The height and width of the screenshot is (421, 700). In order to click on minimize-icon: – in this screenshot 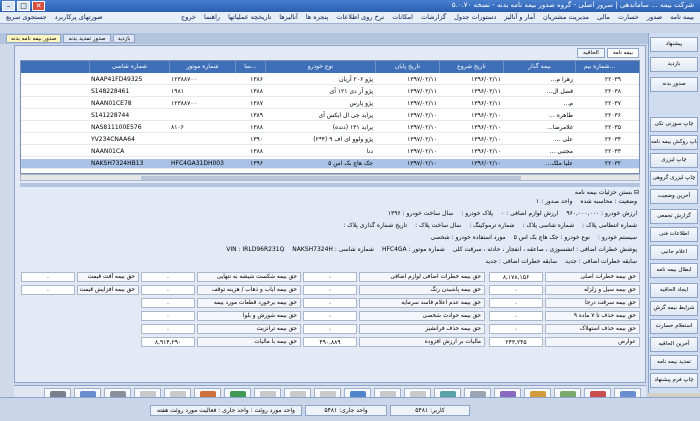, I will do `click(8, 6)`.